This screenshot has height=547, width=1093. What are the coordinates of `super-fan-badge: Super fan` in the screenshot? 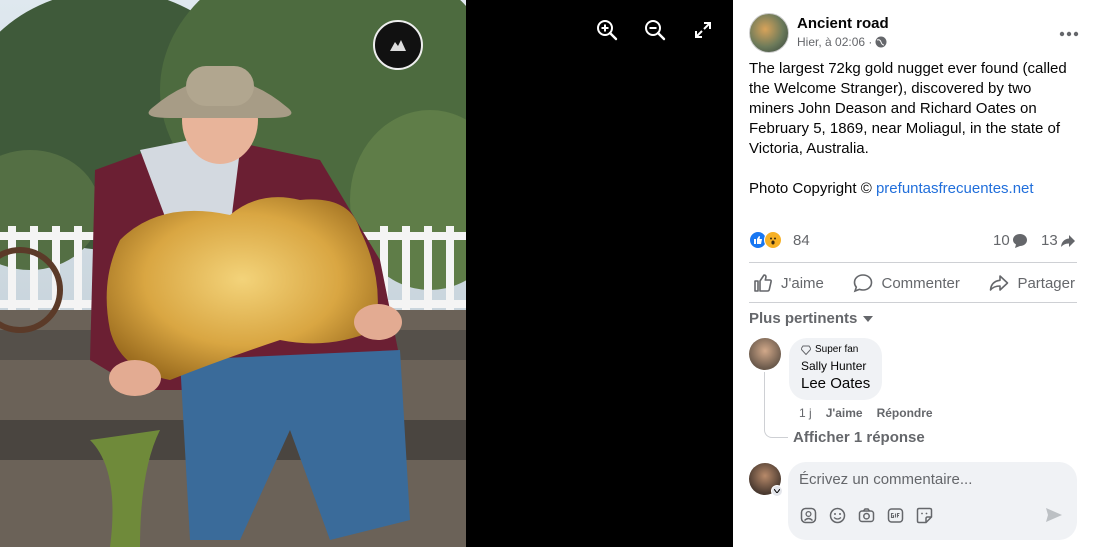 It's located at (835, 349).